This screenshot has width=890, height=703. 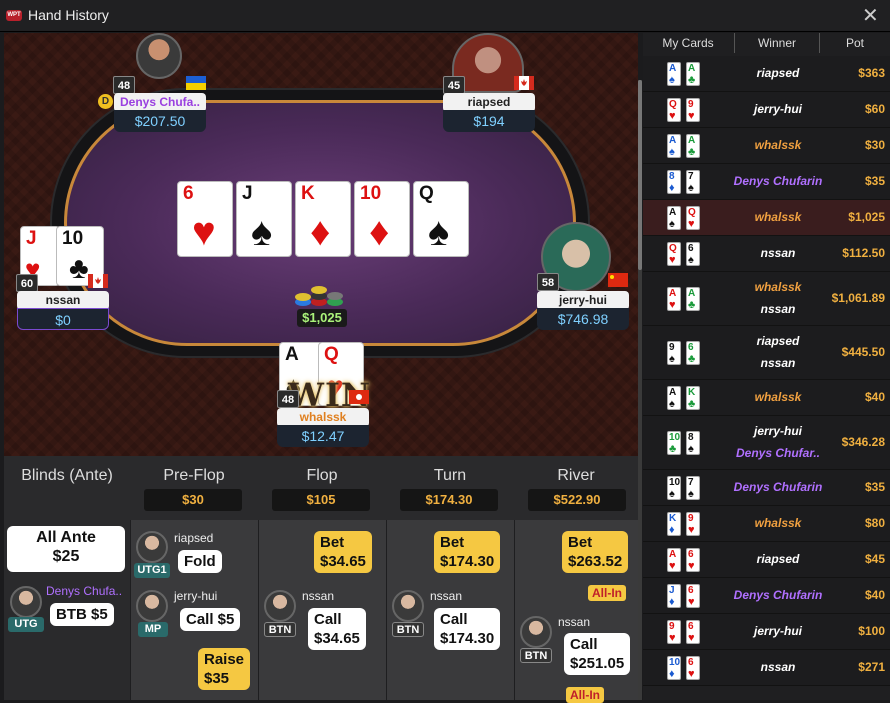 I want to click on history-row: 10 ♦ 6 ♥ nssan $271, so click(x=766, y=668).